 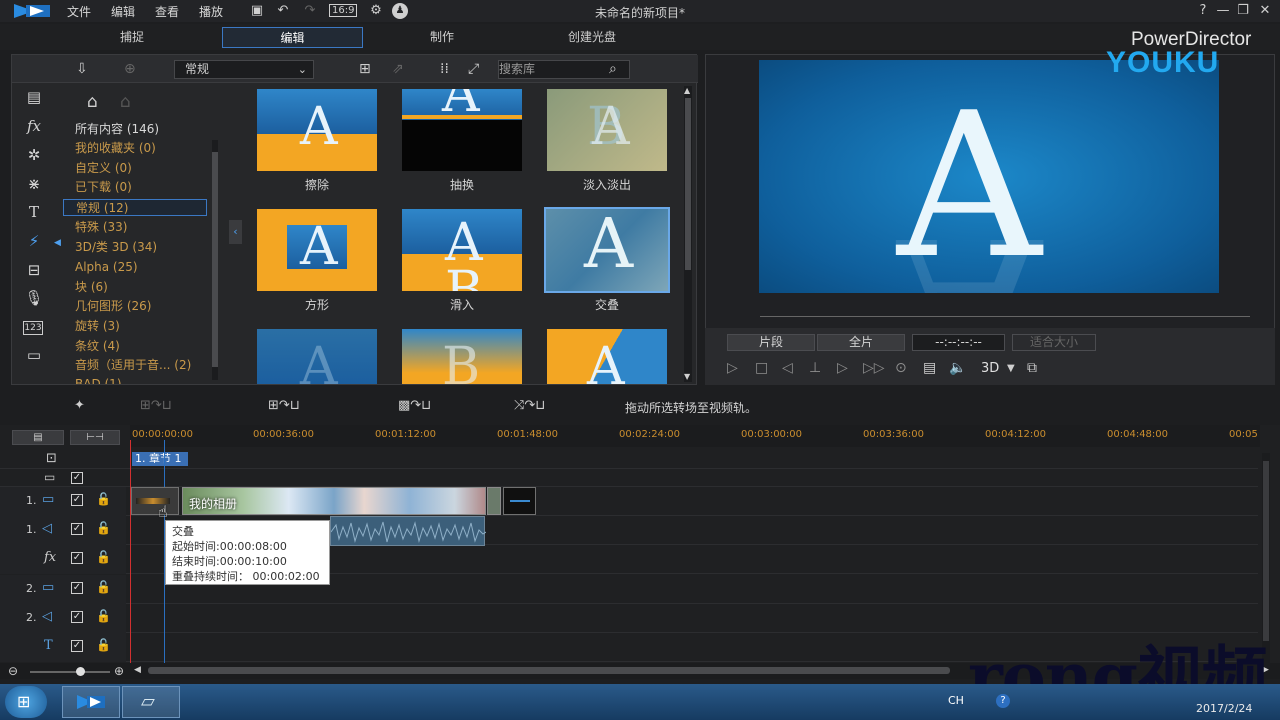 What do you see at coordinates (592, 37) in the screenshot?
I see `tab-create-disc: 创建光盘` at bounding box center [592, 37].